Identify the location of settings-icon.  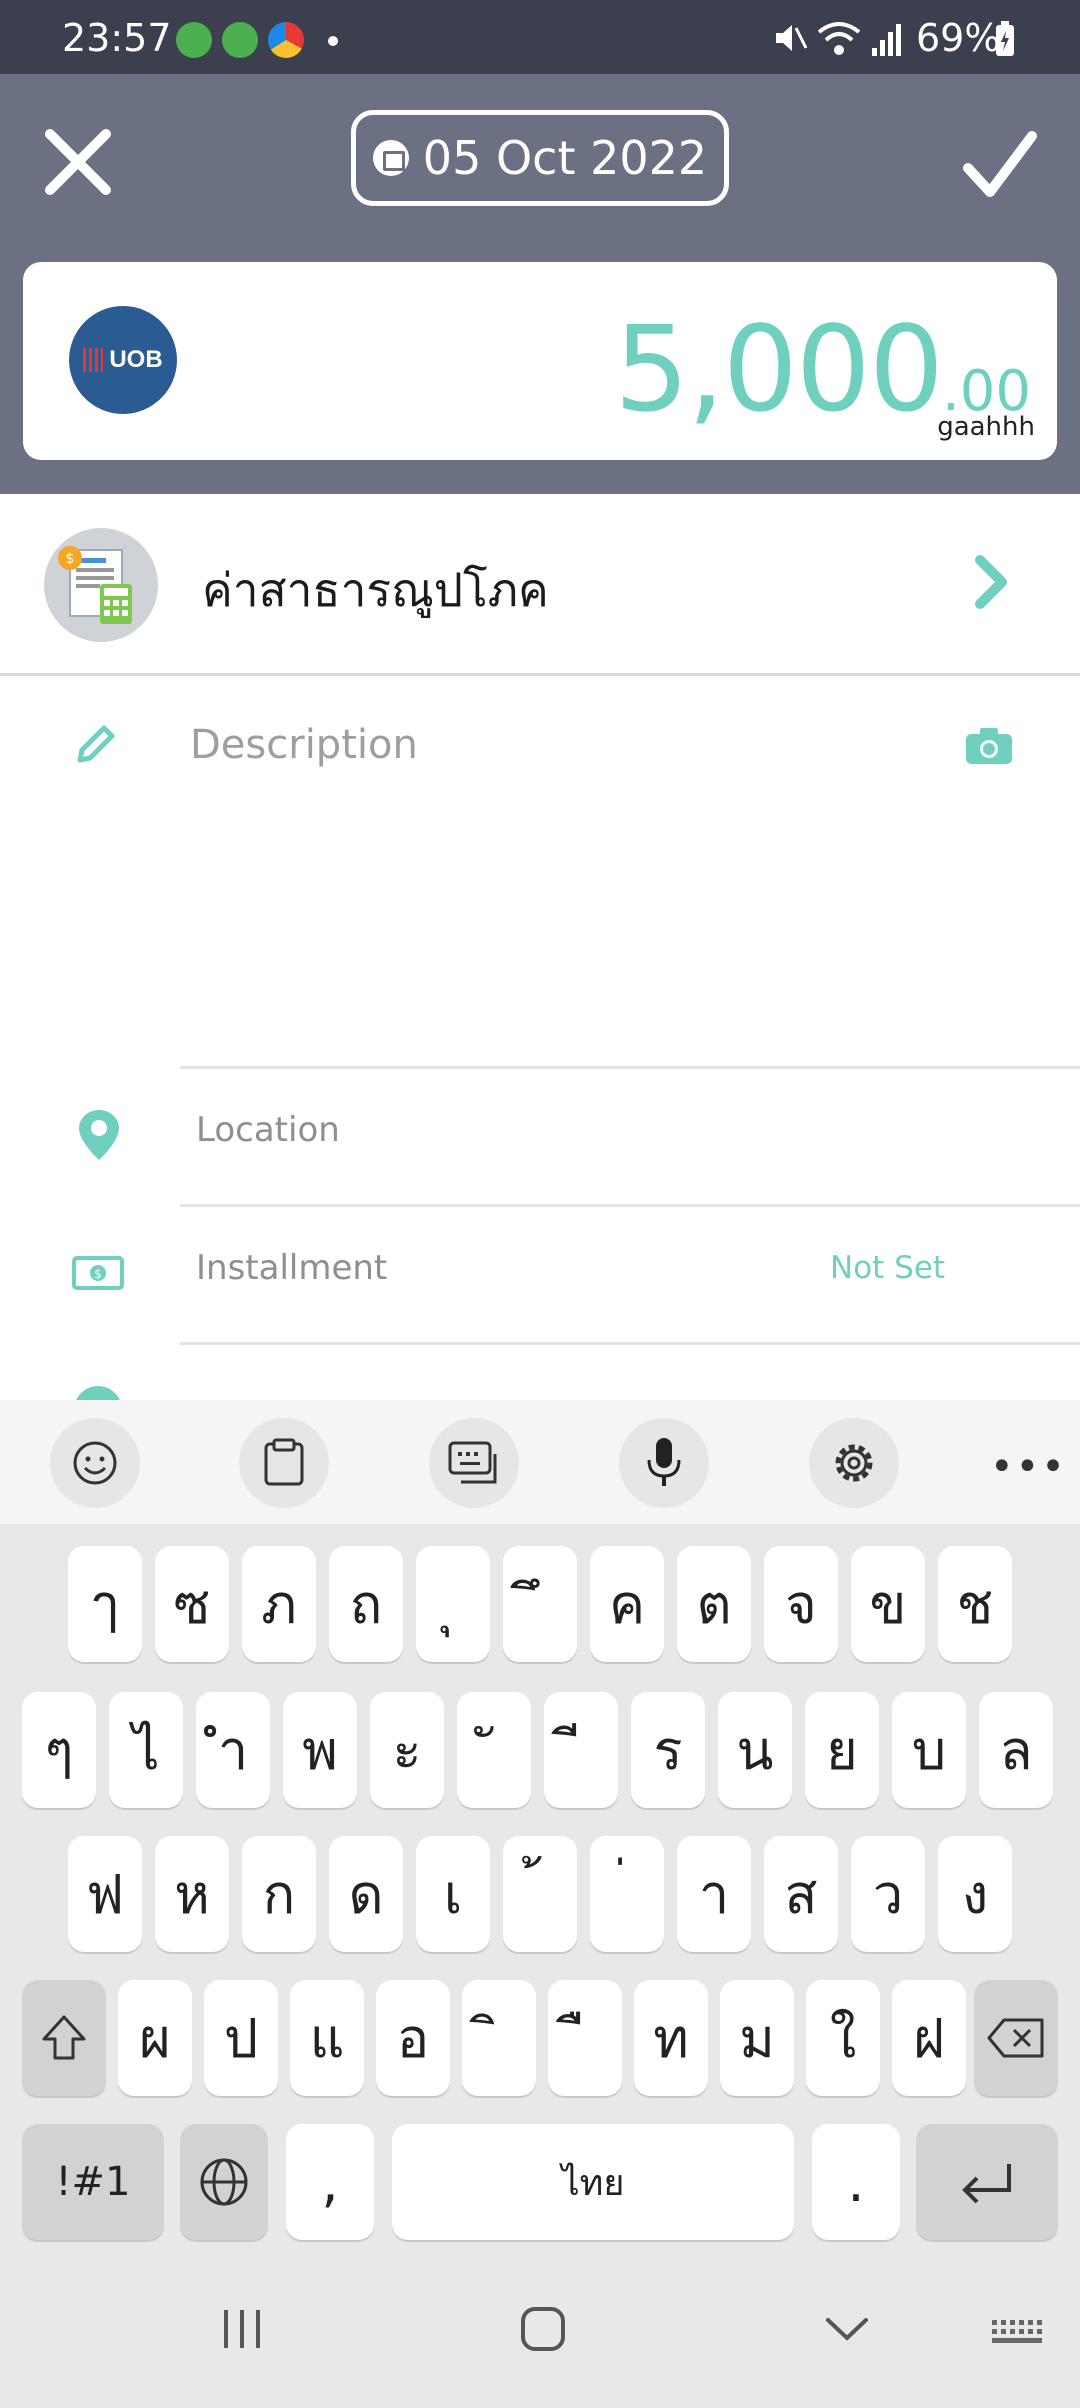
(854, 1463).